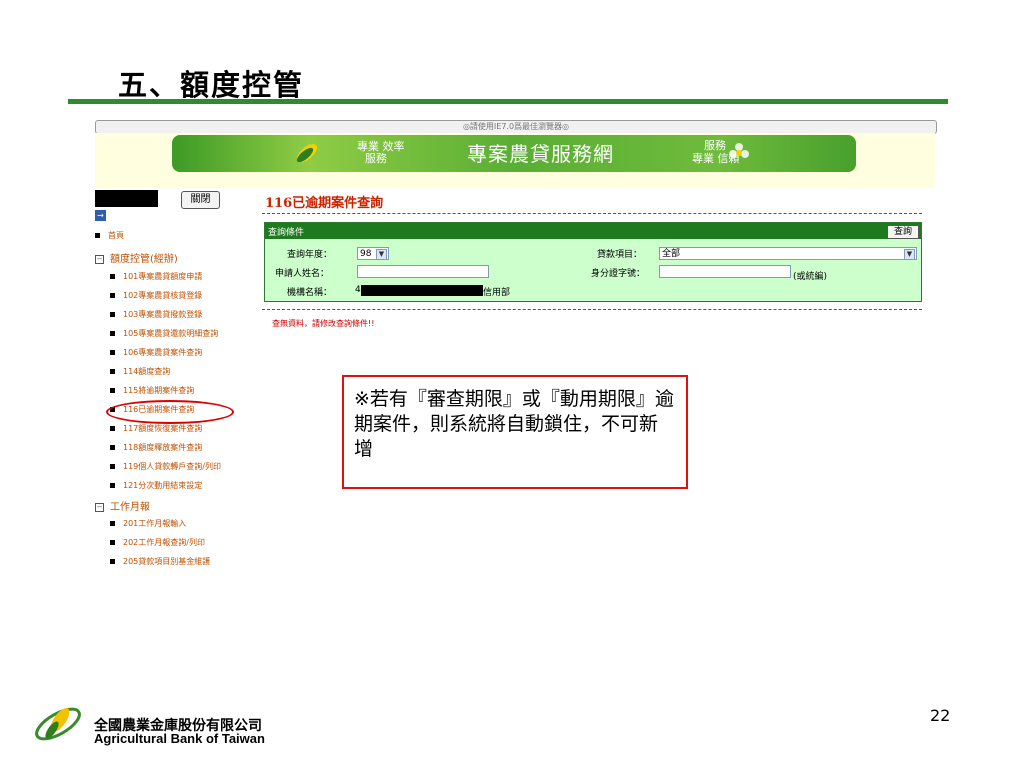 This screenshot has height=768, width=1024. I want to click on sidebar-item-label: 105專案農貸還款明細查詢, so click(171, 333).